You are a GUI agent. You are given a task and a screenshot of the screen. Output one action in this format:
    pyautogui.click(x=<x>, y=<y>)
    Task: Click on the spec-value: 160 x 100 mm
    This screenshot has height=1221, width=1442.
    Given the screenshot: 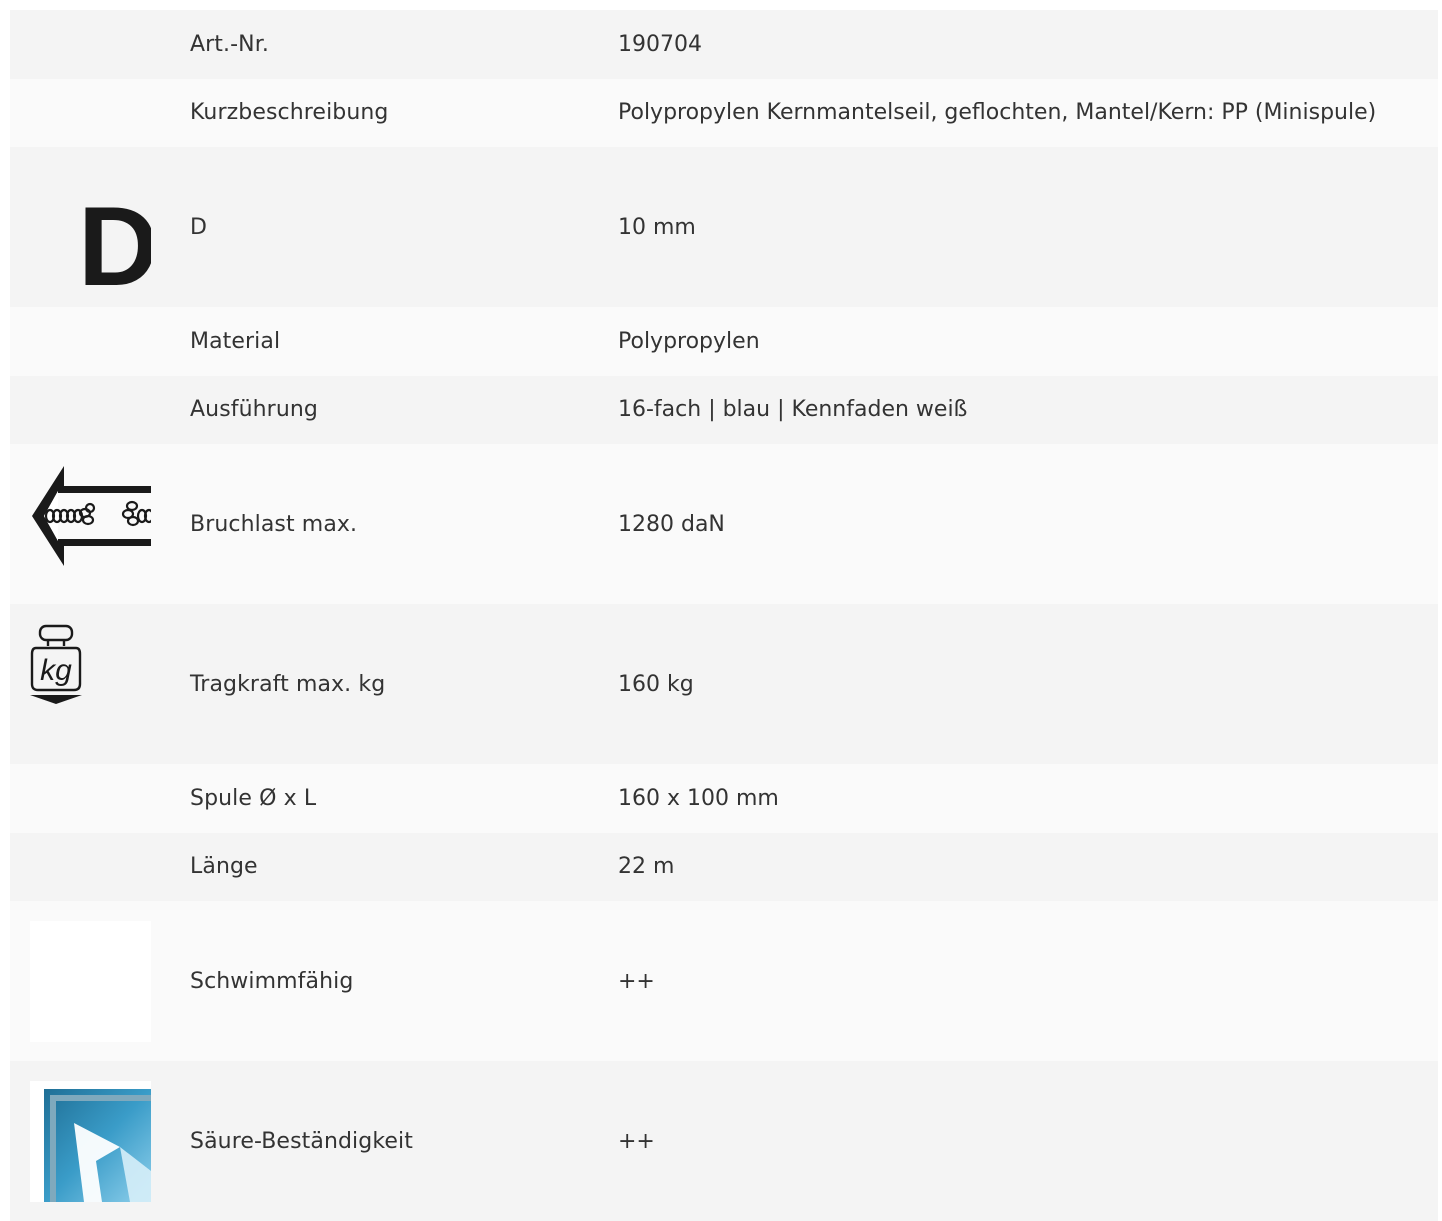 What is the action you would take?
    pyautogui.click(x=698, y=798)
    